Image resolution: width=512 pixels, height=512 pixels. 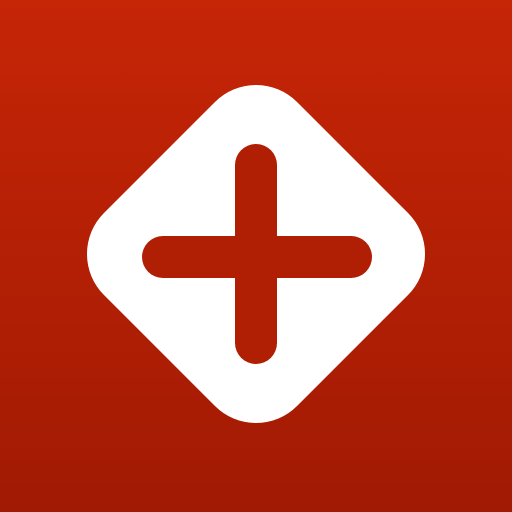 I want to click on cross-horizontal-bar, so click(x=257, y=257).